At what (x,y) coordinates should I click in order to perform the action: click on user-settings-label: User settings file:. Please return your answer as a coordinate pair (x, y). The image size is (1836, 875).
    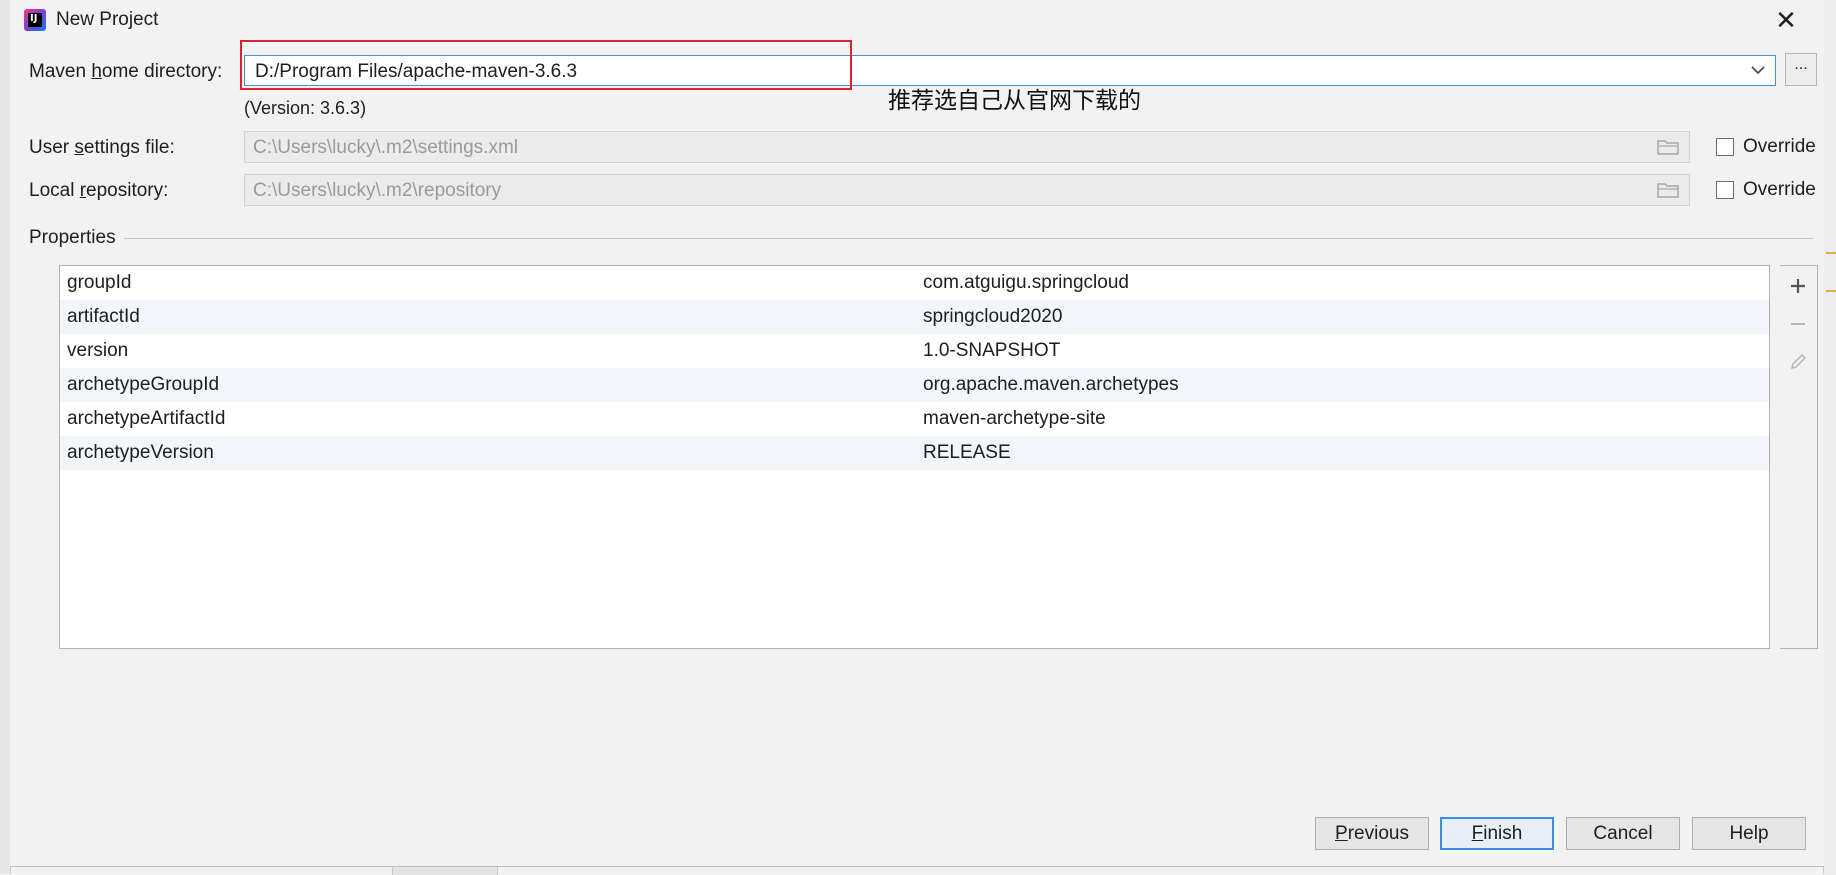
    Looking at the image, I should click on (102, 147).